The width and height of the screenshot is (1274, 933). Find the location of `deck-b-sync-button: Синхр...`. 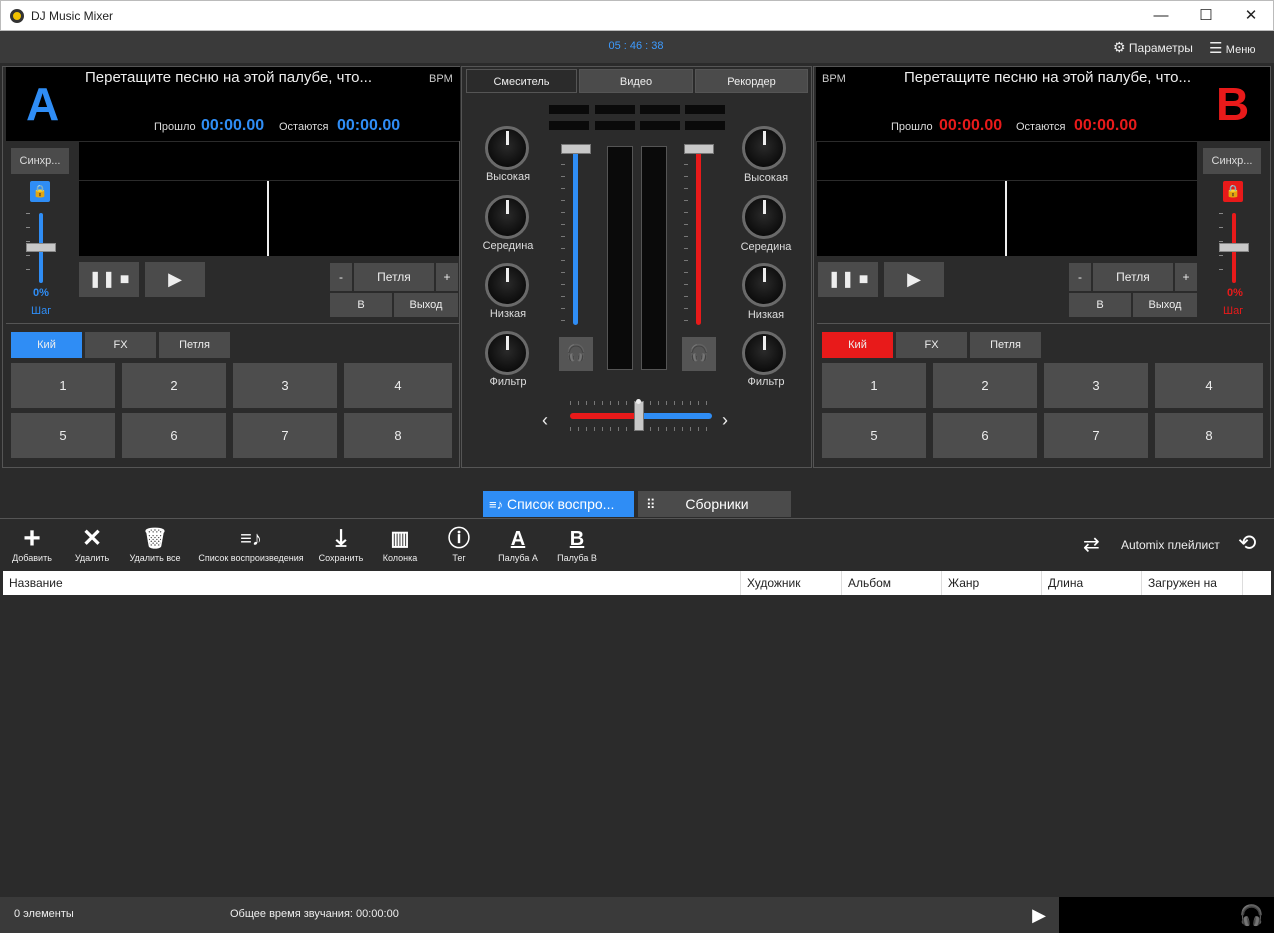

deck-b-sync-button: Синхр... is located at coordinates (1232, 161).